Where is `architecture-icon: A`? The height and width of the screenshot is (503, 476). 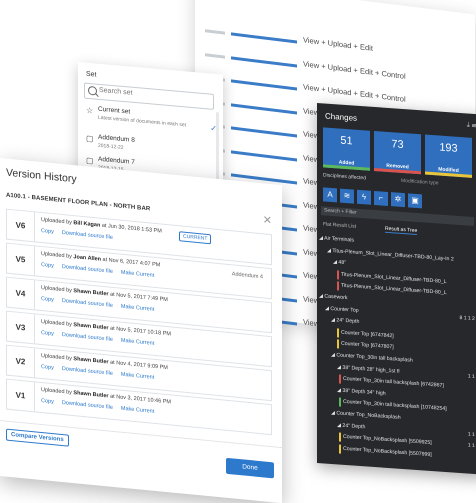
architecture-icon: A is located at coordinates (330, 195).